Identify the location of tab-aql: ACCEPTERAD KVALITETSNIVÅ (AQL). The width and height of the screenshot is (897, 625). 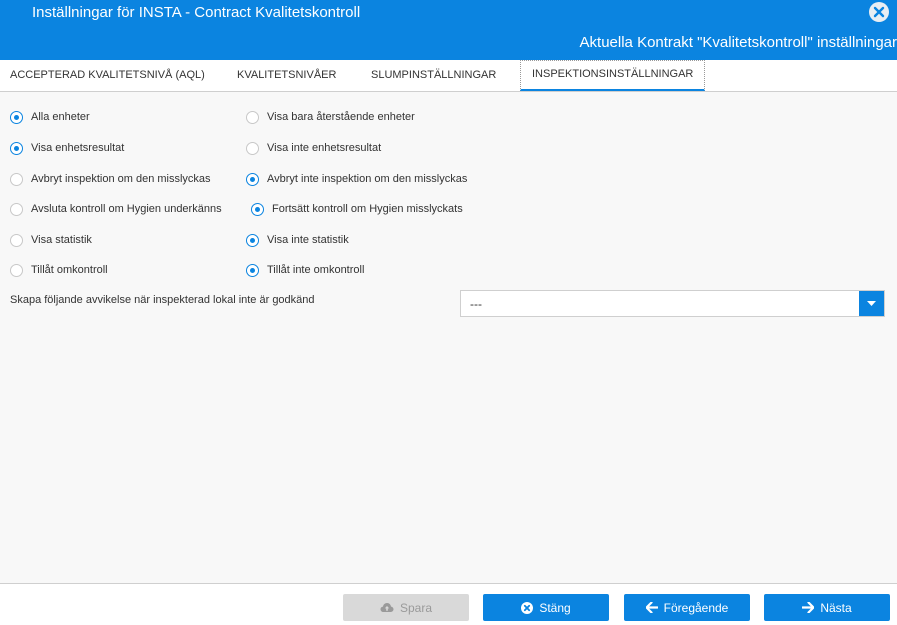
(107, 75).